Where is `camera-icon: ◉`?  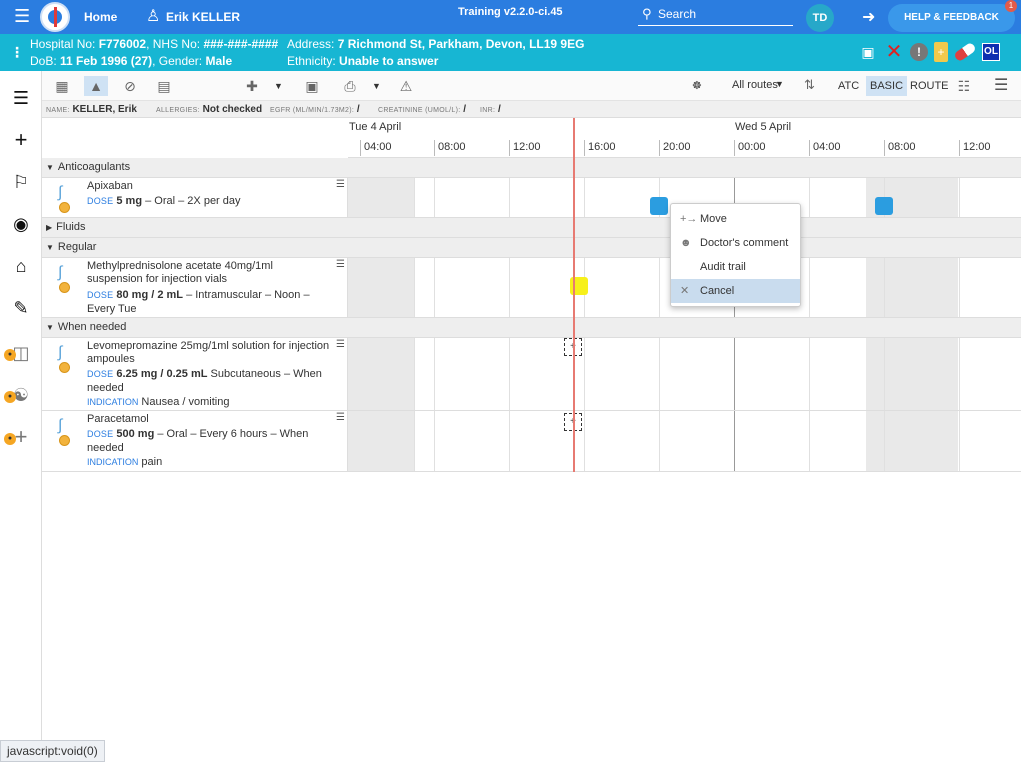
camera-icon: ◉ is located at coordinates (21, 224).